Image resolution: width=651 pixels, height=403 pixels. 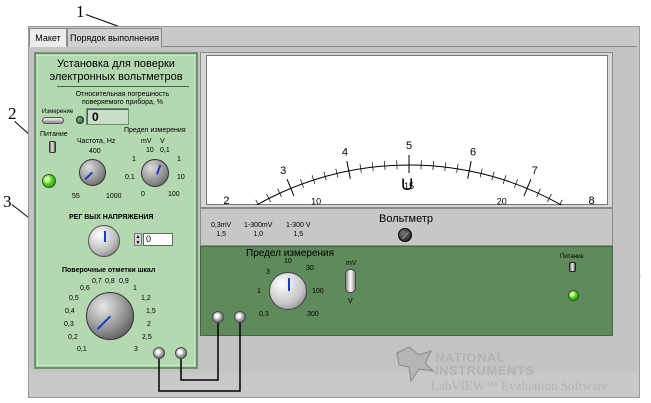 What do you see at coordinates (48, 37) in the screenshot?
I see `tab-maket: Макет` at bounding box center [48, 37].